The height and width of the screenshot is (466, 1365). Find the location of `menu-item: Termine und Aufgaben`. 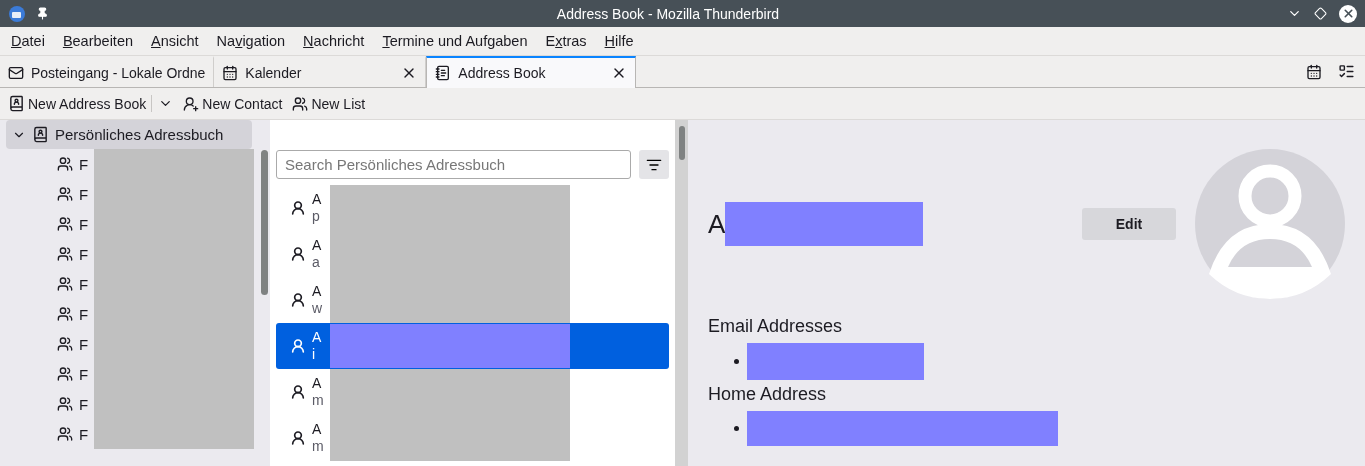

menu-item: Termine und Aufgaben is located at coordinates (457, 41).